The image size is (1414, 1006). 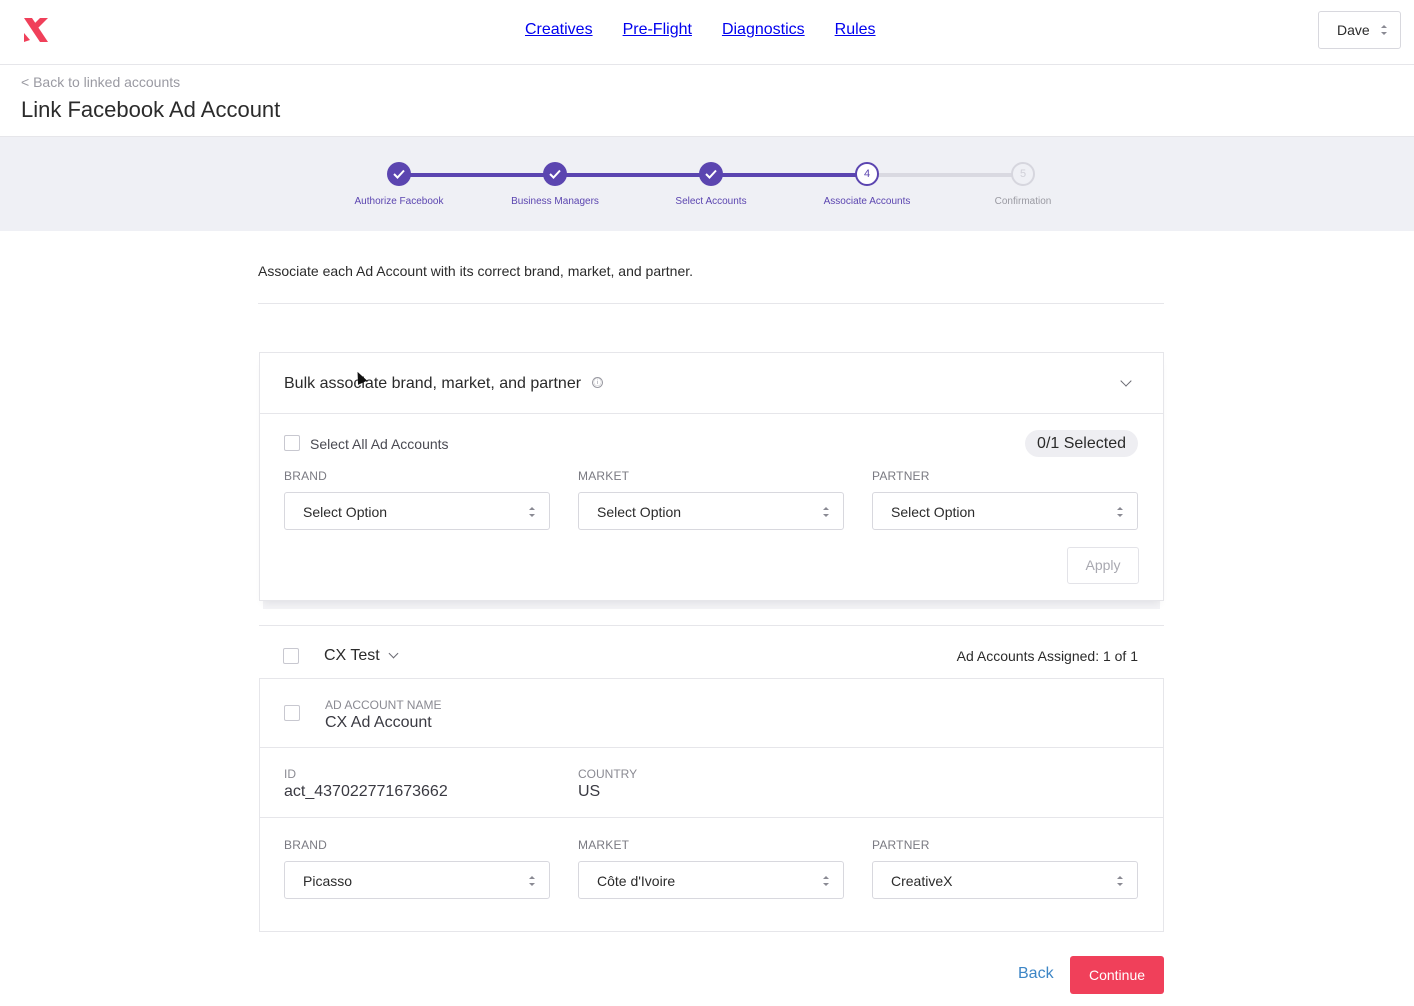 I want to click on user-name: Dave, so click(x=1353, y=30).